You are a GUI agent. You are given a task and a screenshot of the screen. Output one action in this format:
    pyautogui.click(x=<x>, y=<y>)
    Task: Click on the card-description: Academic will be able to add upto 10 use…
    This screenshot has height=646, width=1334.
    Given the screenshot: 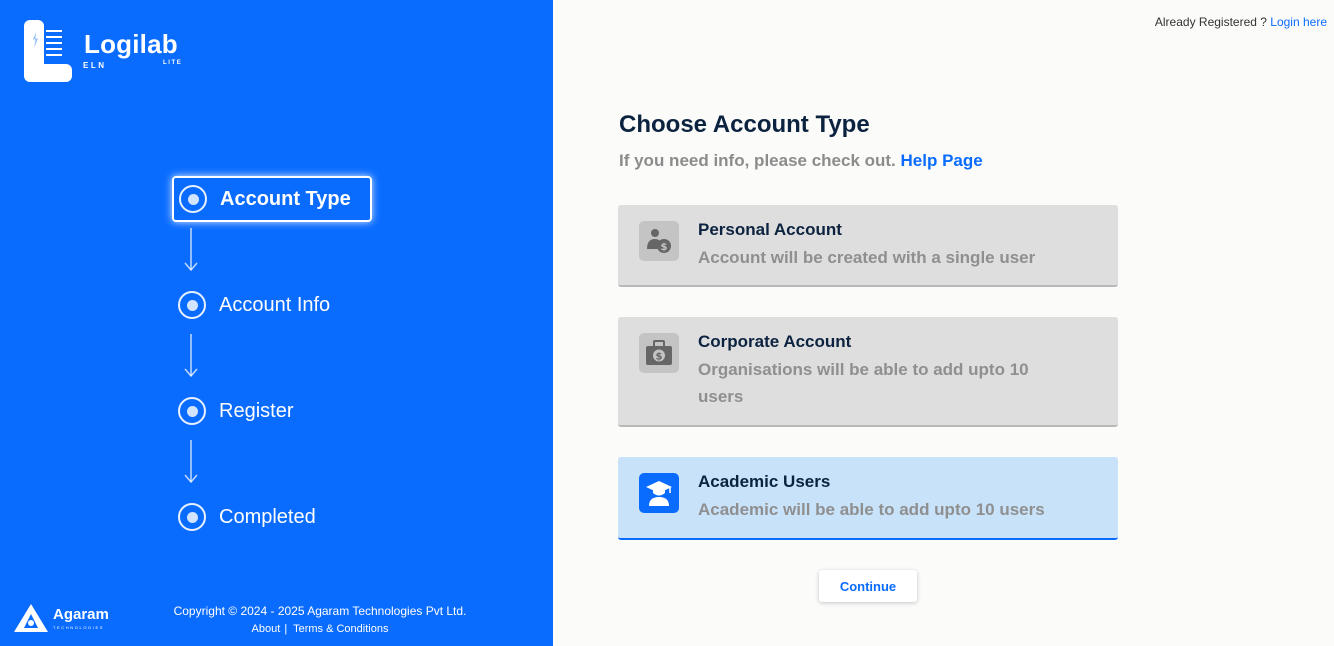 What is the action you would take?
    pyautogui.click(x=871, y=509)
    